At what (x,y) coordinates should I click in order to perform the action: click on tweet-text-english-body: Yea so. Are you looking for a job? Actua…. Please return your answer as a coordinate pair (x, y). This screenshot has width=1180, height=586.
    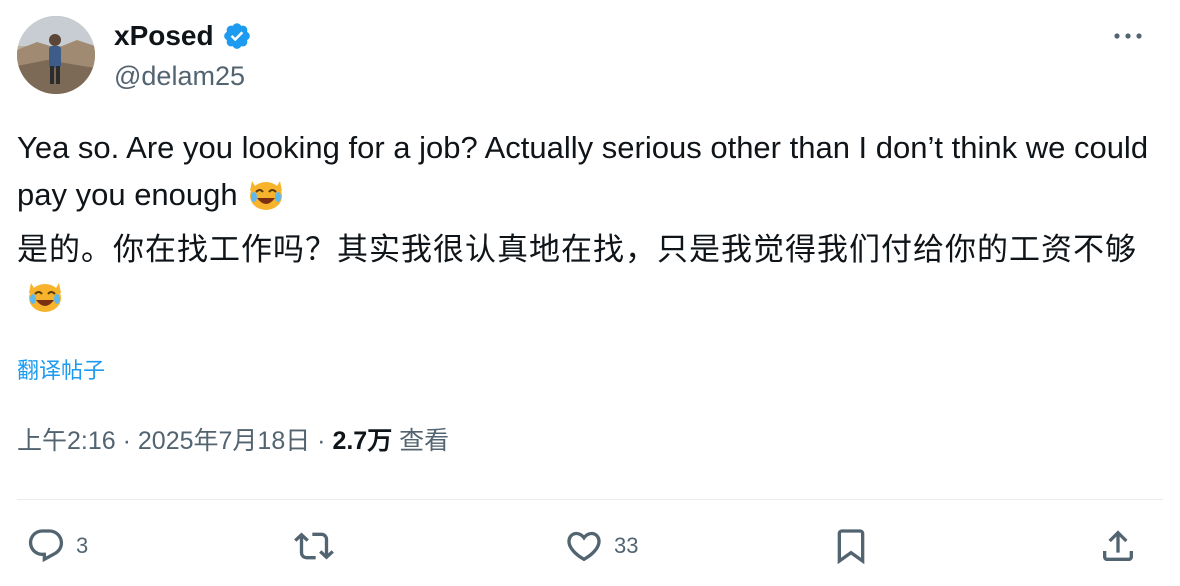
    Looking at the image, I should click on (583, 171).